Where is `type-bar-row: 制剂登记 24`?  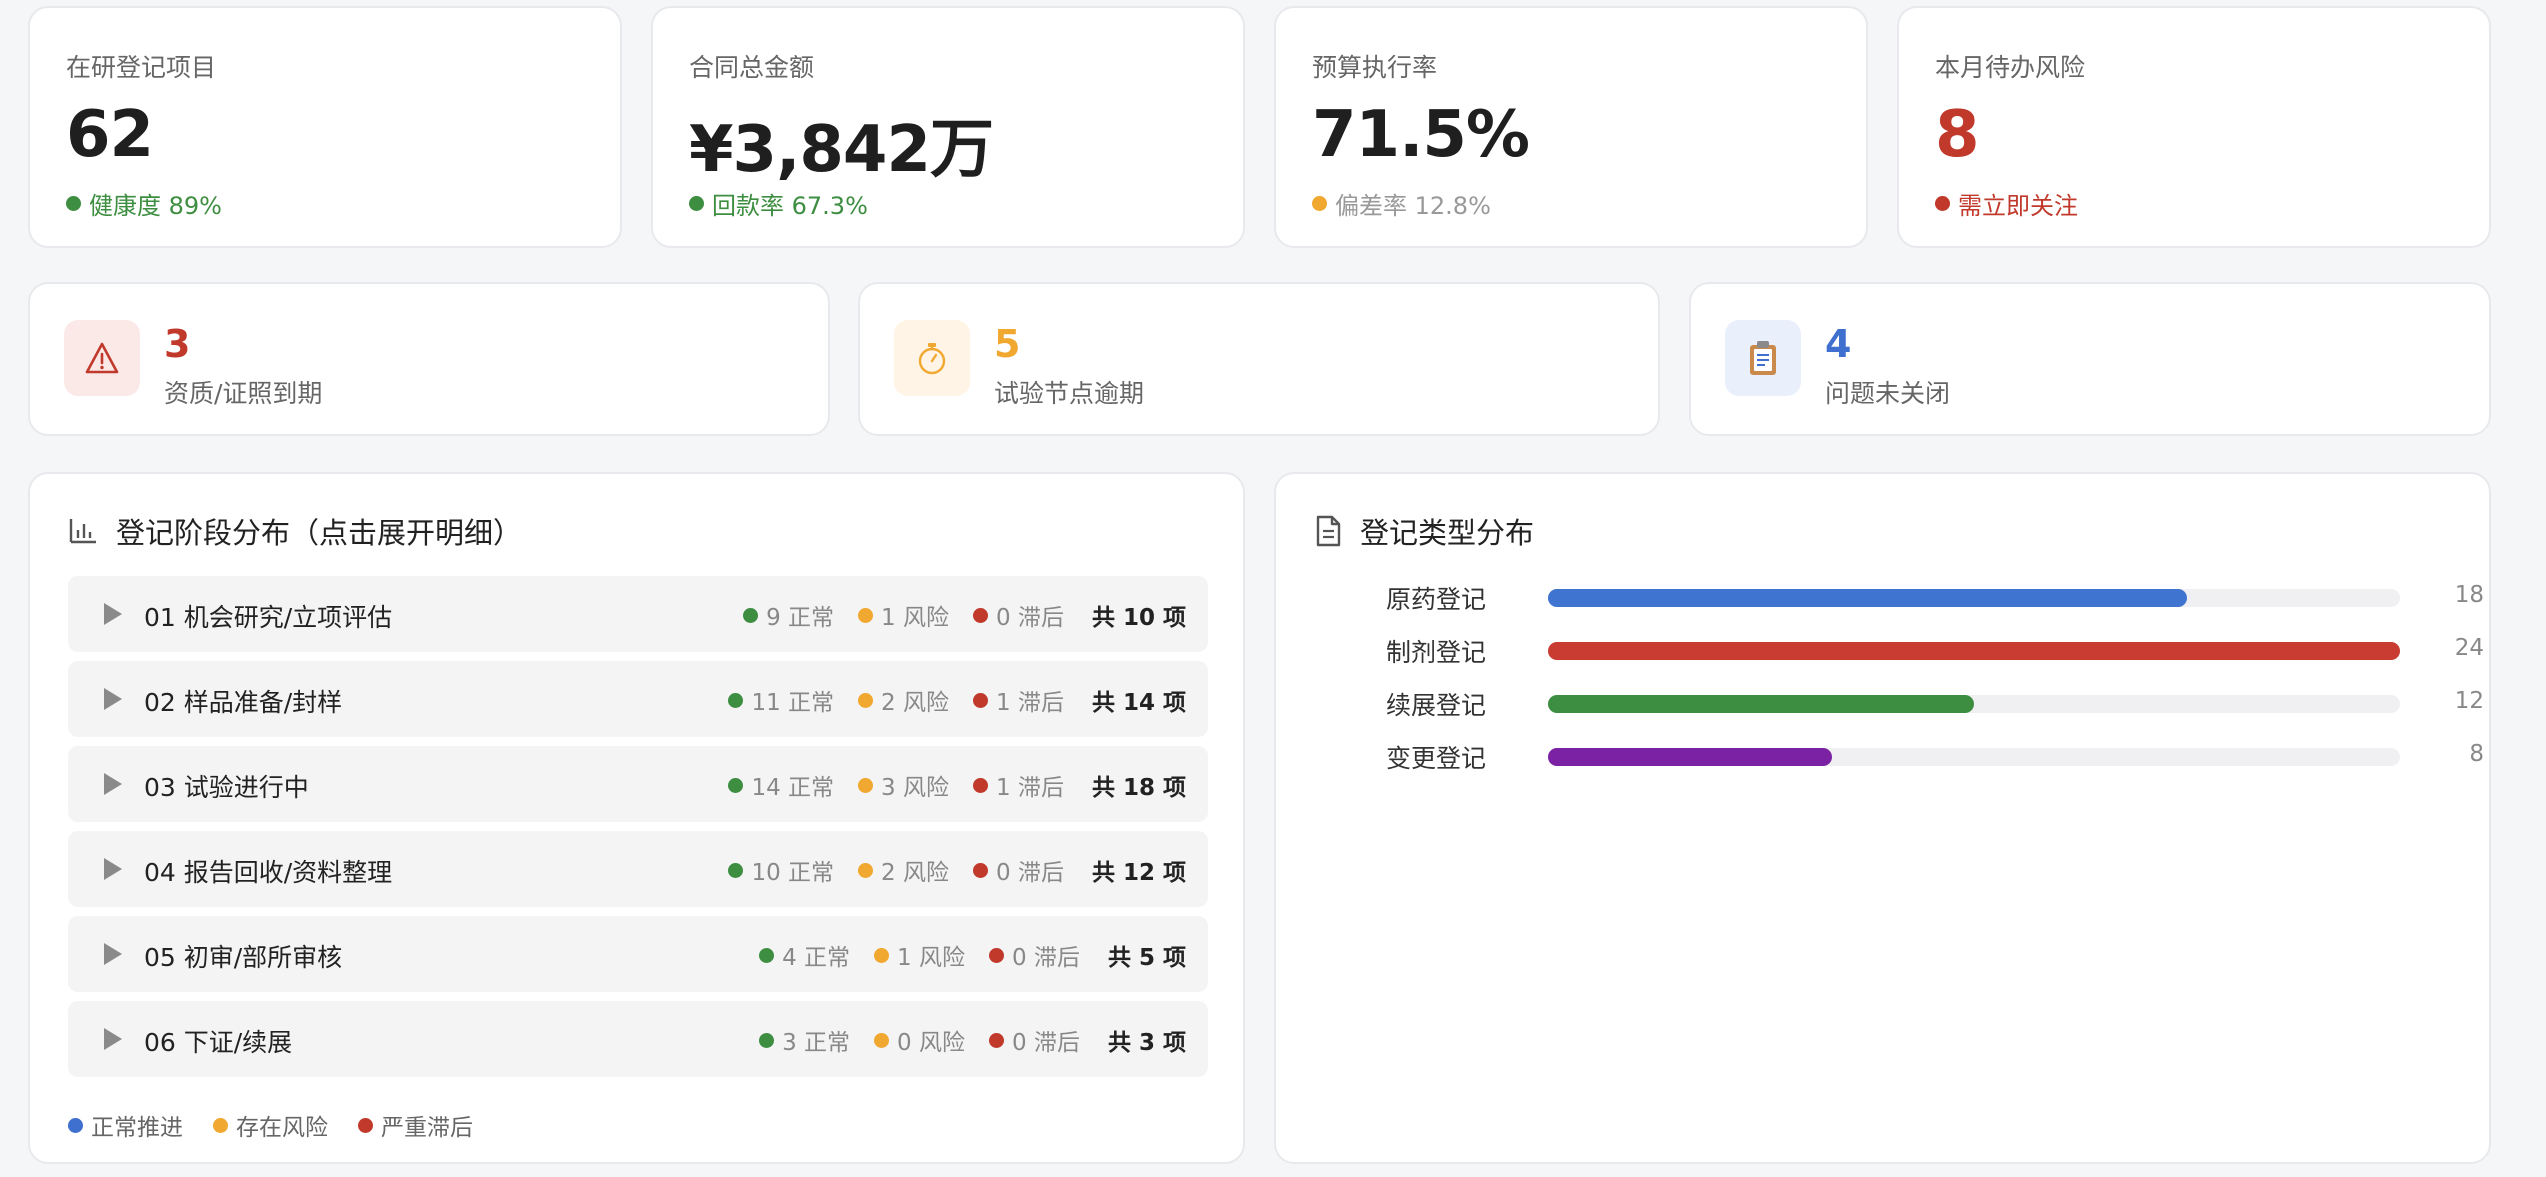 type-bar-row: 制剂登记 24 is located at coordinates (1899, 649).